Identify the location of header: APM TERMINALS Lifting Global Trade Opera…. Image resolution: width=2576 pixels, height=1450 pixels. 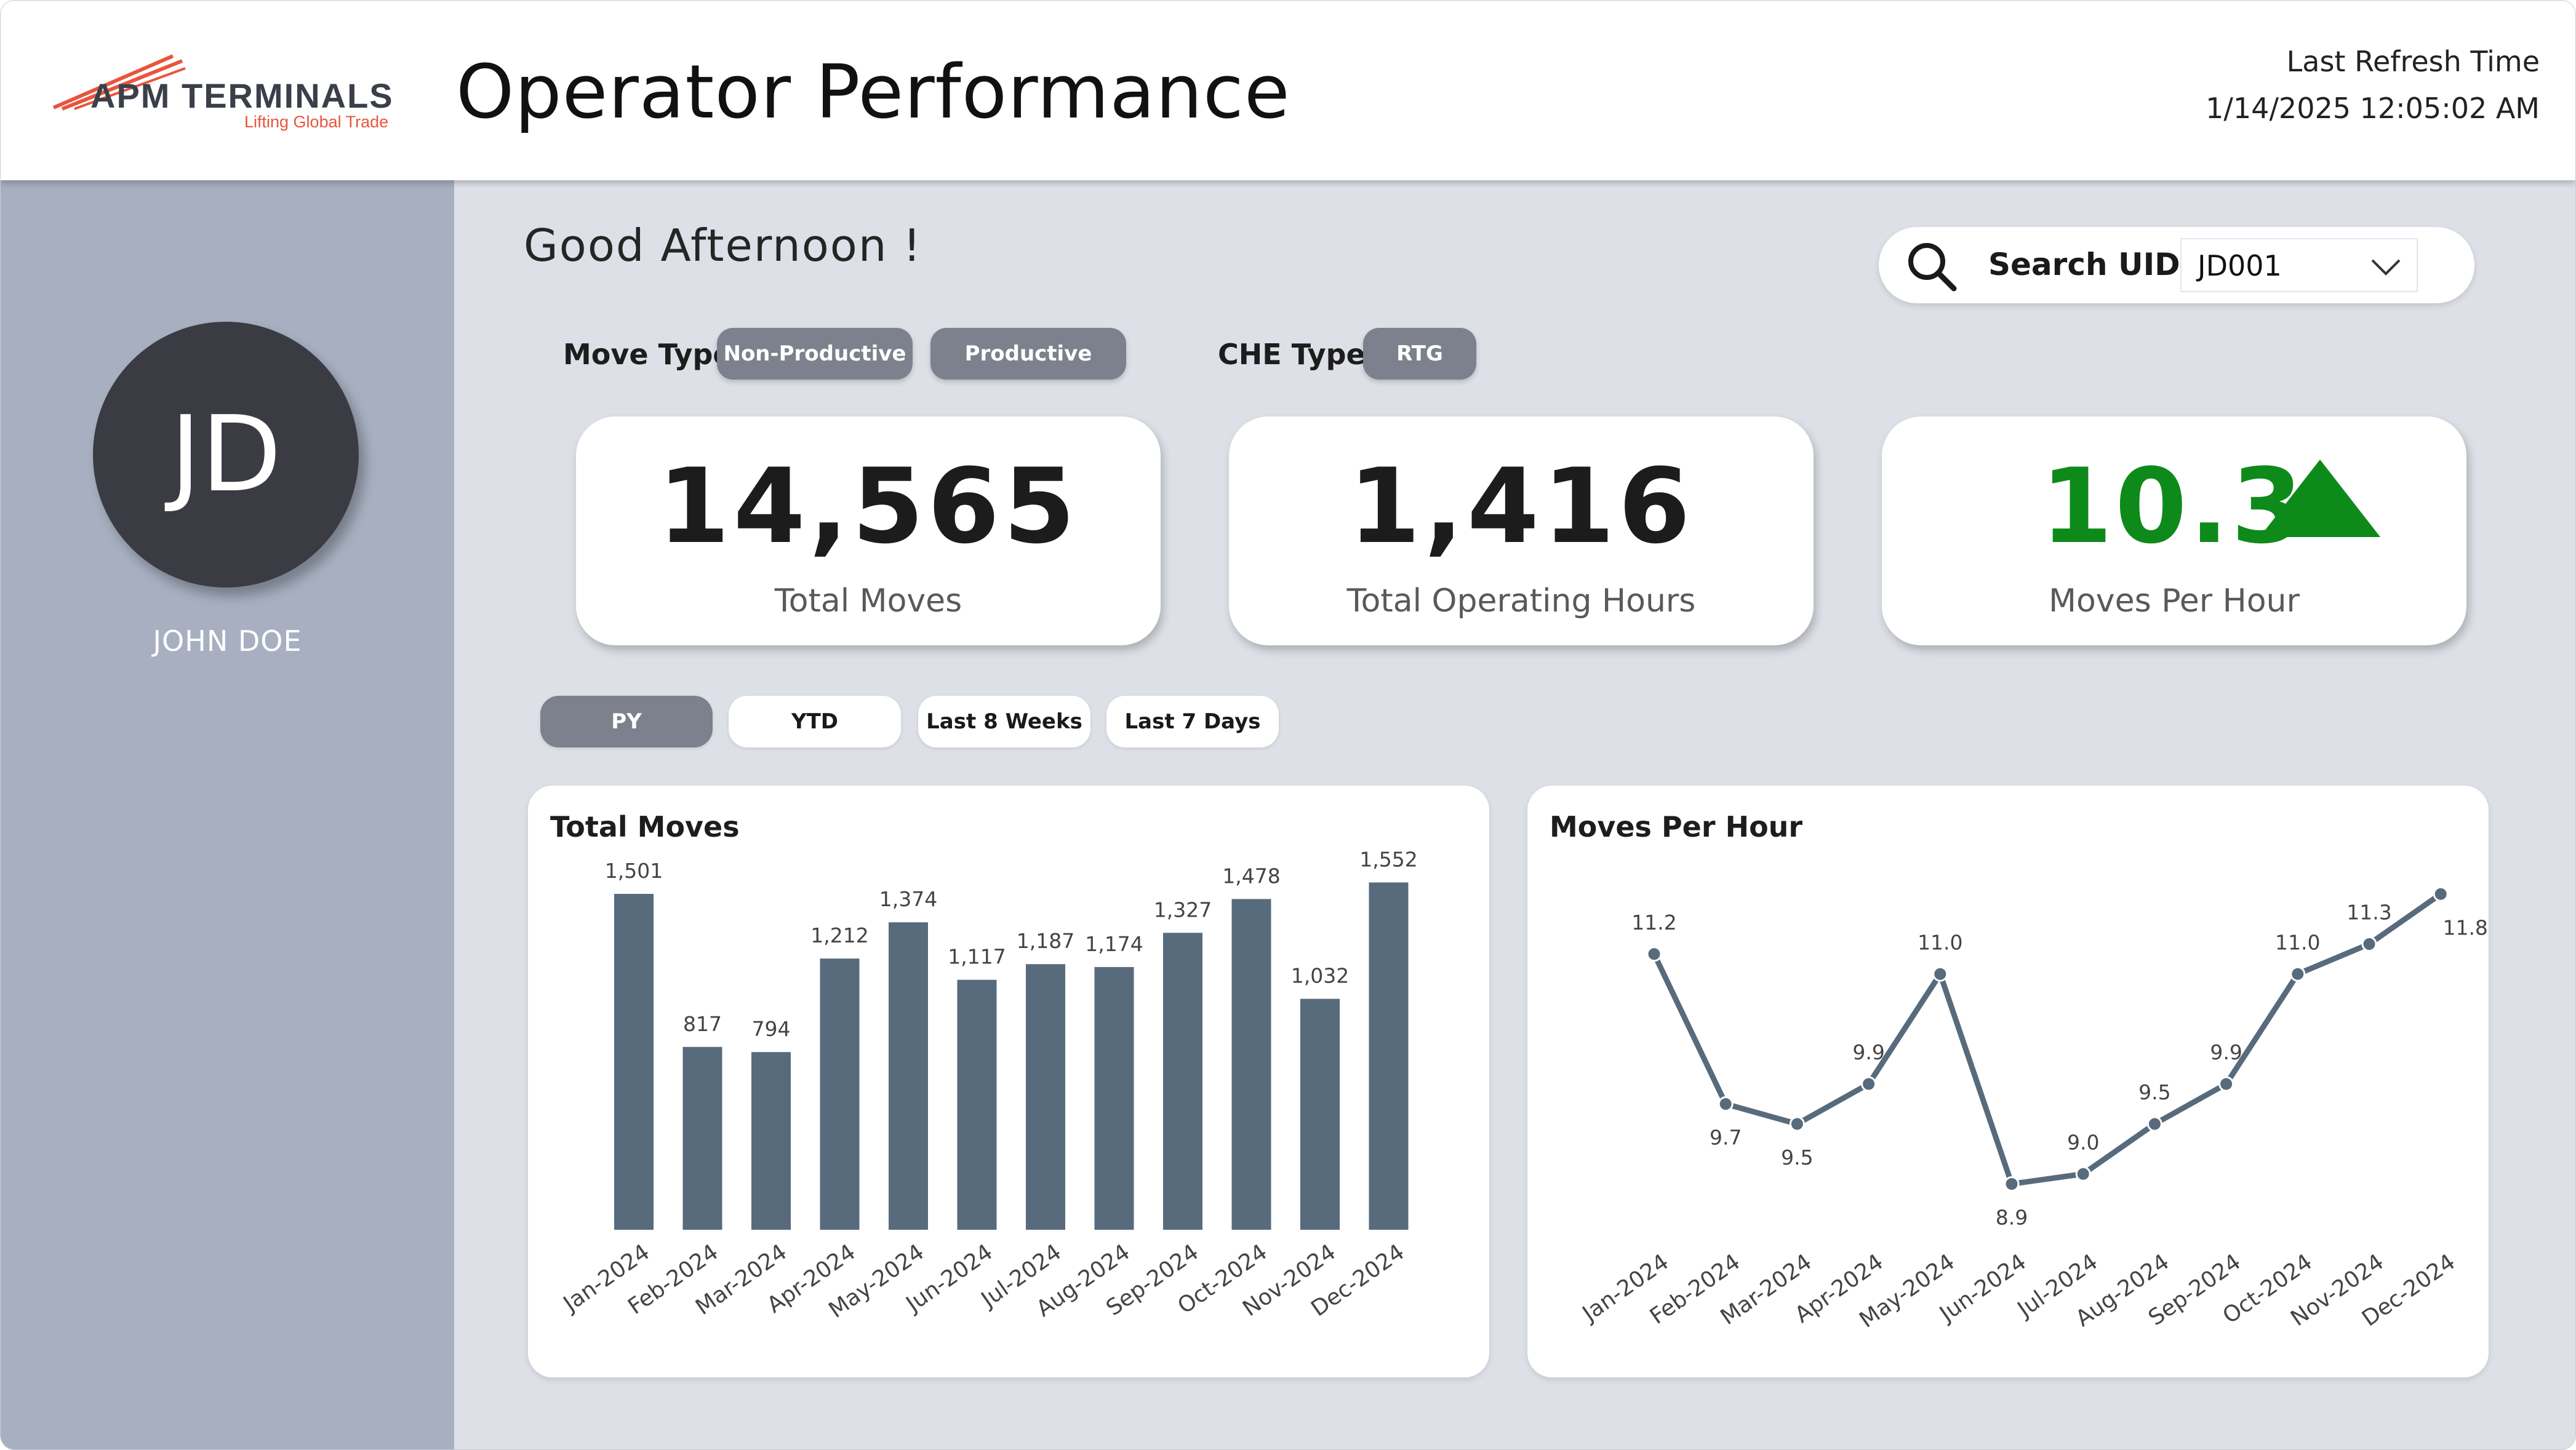
(1288, 91).